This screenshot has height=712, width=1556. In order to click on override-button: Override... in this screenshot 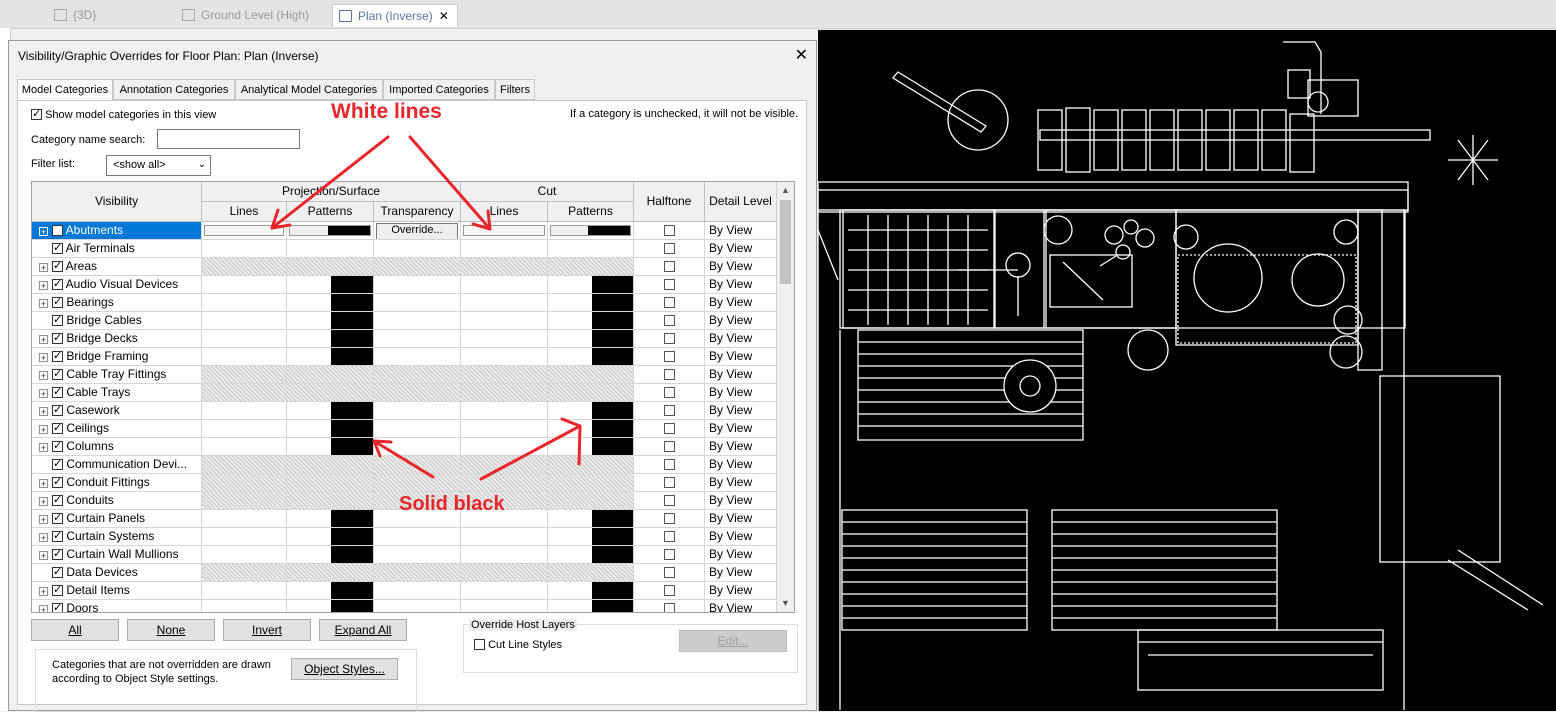, I will do `click(417, 231)`.